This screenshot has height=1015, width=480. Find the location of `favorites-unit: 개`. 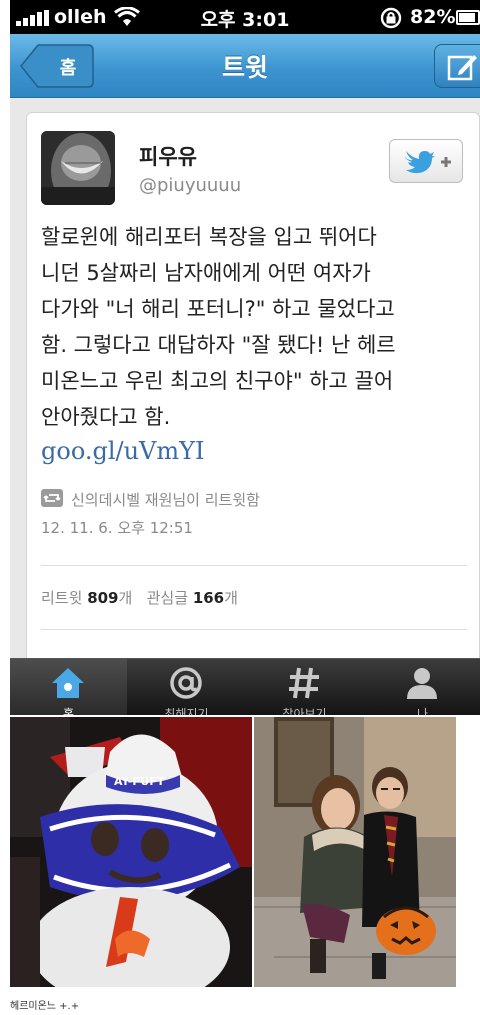

favorites-unit: 개 is located at coordinates (231, 598).